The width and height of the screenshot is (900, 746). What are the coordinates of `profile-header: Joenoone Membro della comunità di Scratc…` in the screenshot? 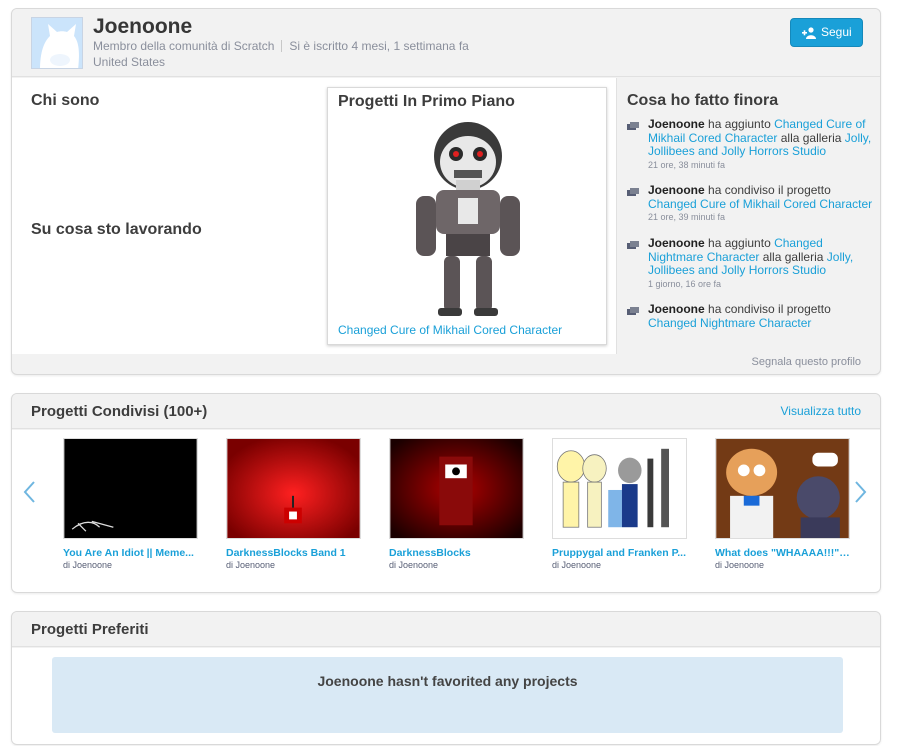 It's located at (446, 43).